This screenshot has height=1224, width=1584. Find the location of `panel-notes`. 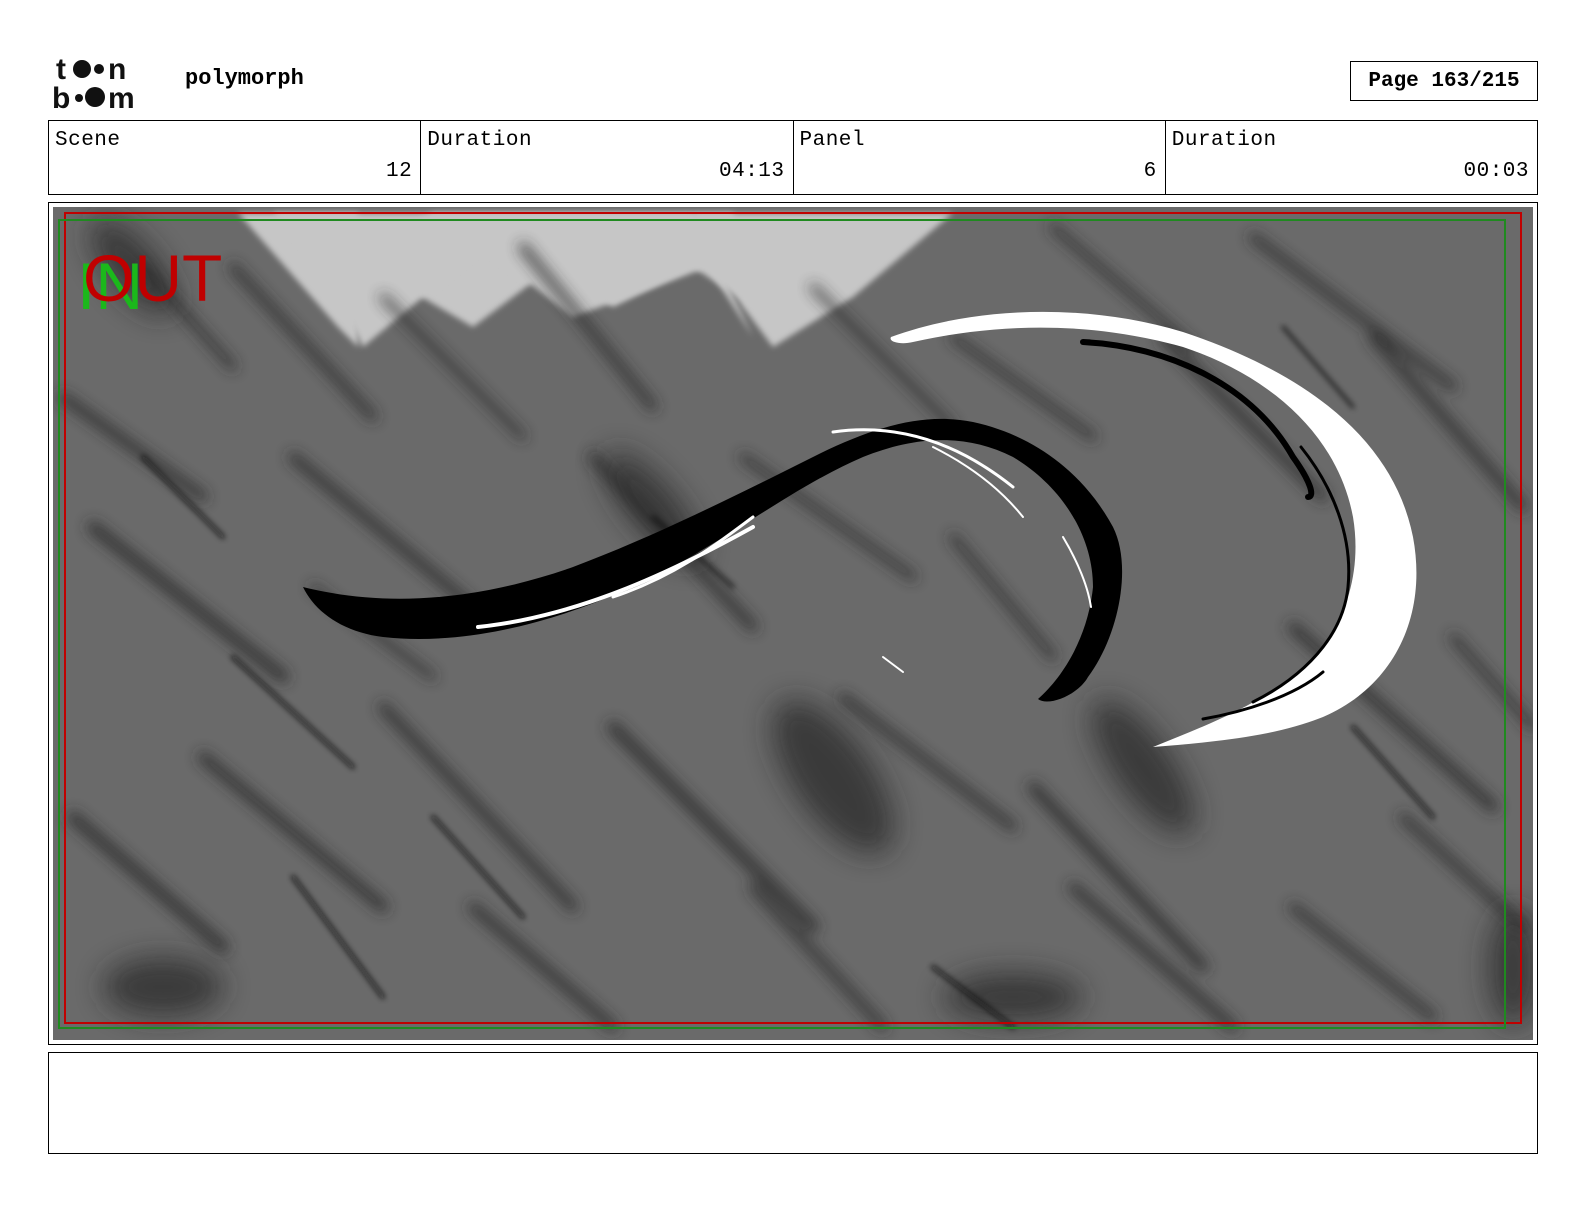

panel-notes is located at coordinates (793, 1103).